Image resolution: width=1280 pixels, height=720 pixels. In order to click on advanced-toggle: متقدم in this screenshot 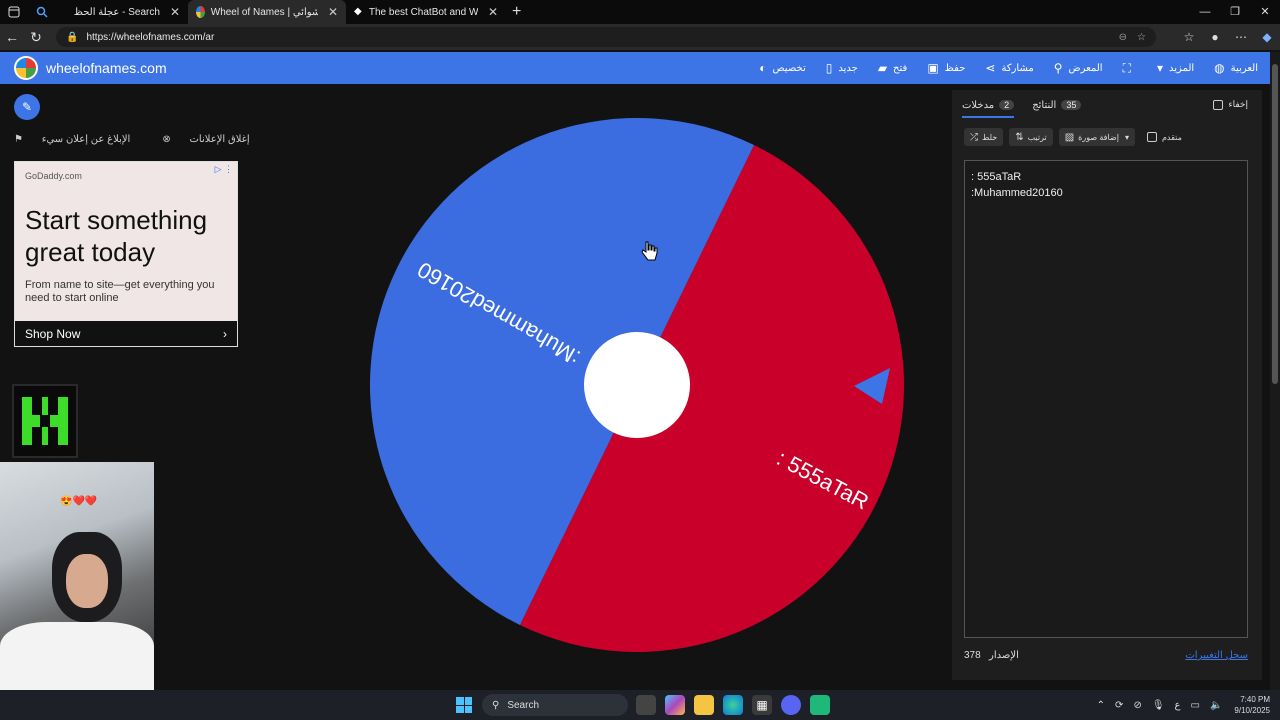, I will do `click(1164, 137)`.